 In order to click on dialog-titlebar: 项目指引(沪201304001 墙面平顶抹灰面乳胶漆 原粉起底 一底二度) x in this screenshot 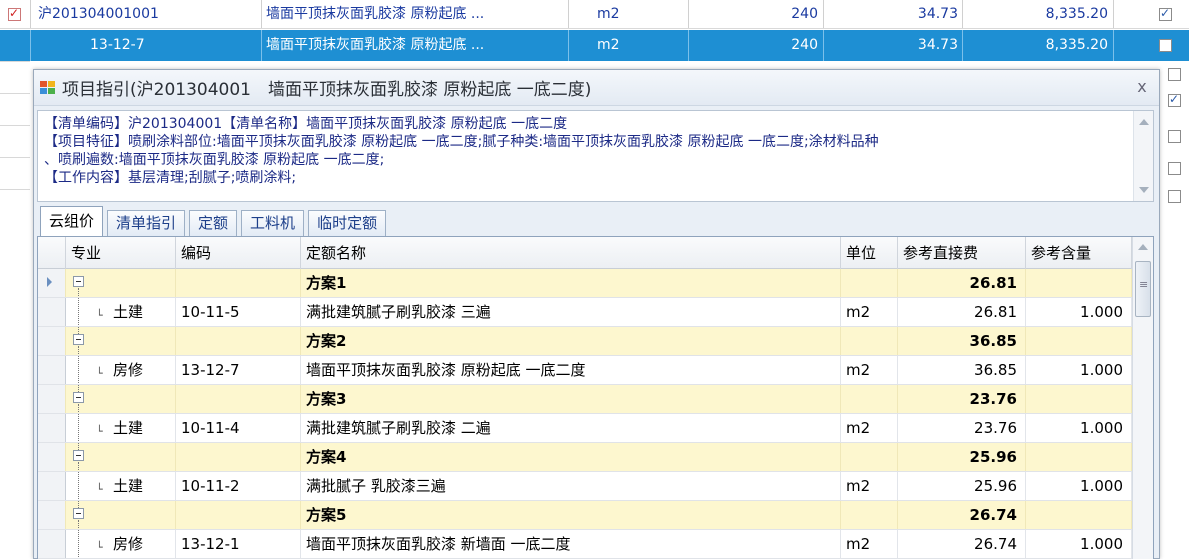, I will do `click(596, 88)`.